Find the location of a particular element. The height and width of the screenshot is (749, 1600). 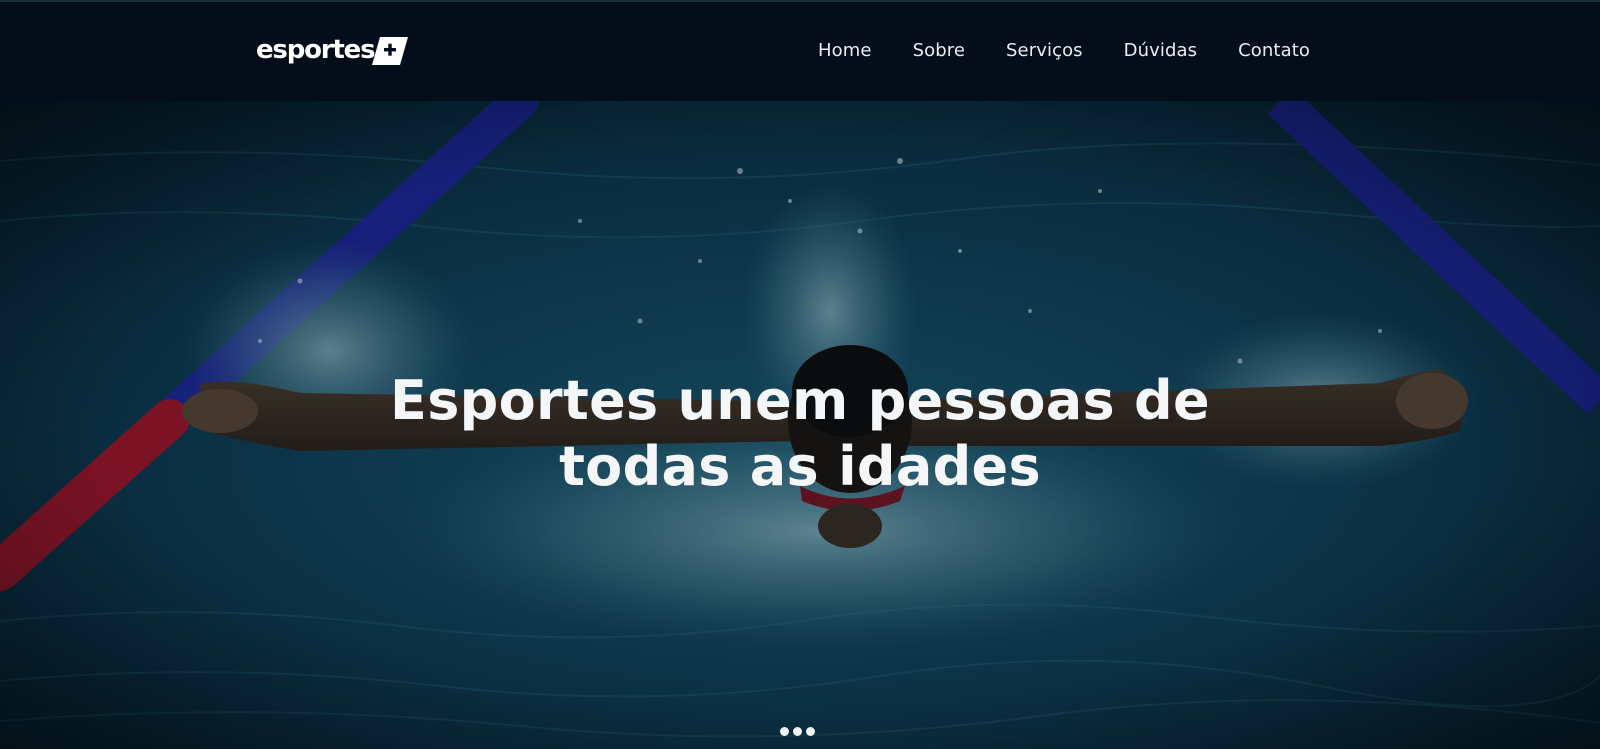

carousel-indicators is located at coordinates (797, 731).